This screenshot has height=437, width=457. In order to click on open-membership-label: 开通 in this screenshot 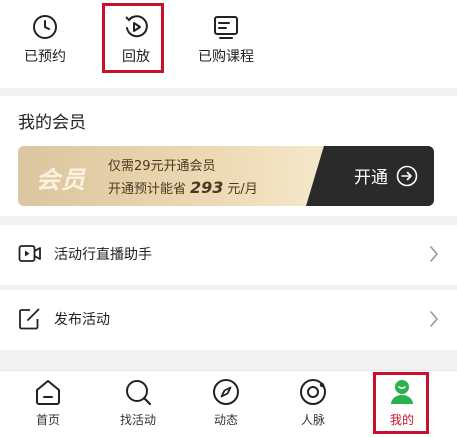, I will do `click(371, 178)`.